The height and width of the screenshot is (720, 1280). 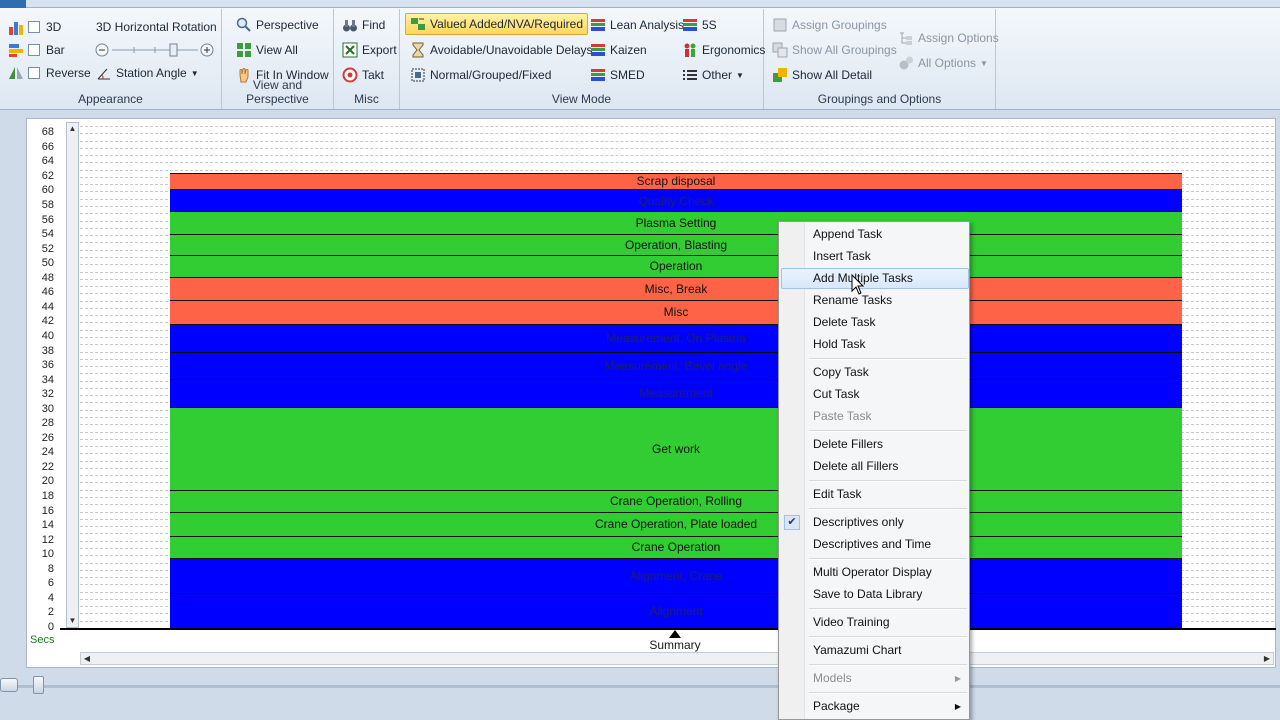 I want to click on timeline-slider-track, so click(x=640, y=686).